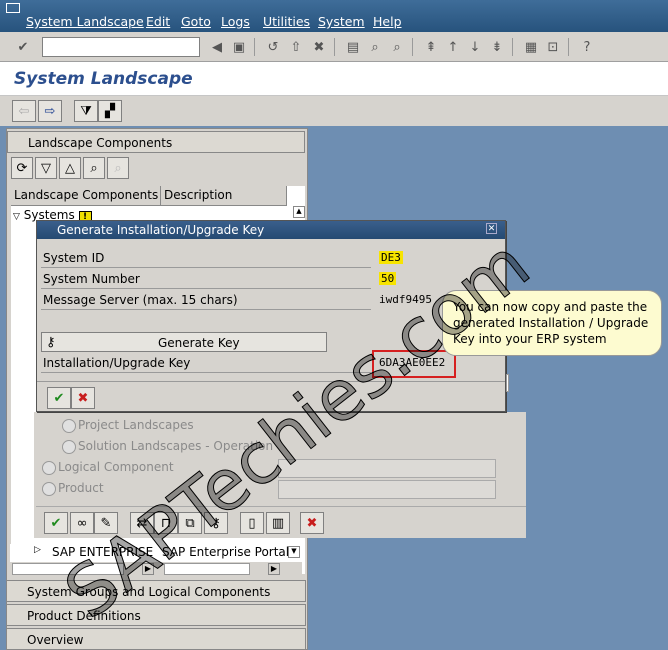 This screenshot has width=668, height=650. Describe the element at coordinates (587, 47) in the screenshot. I see `help-icon: ?` at that location.